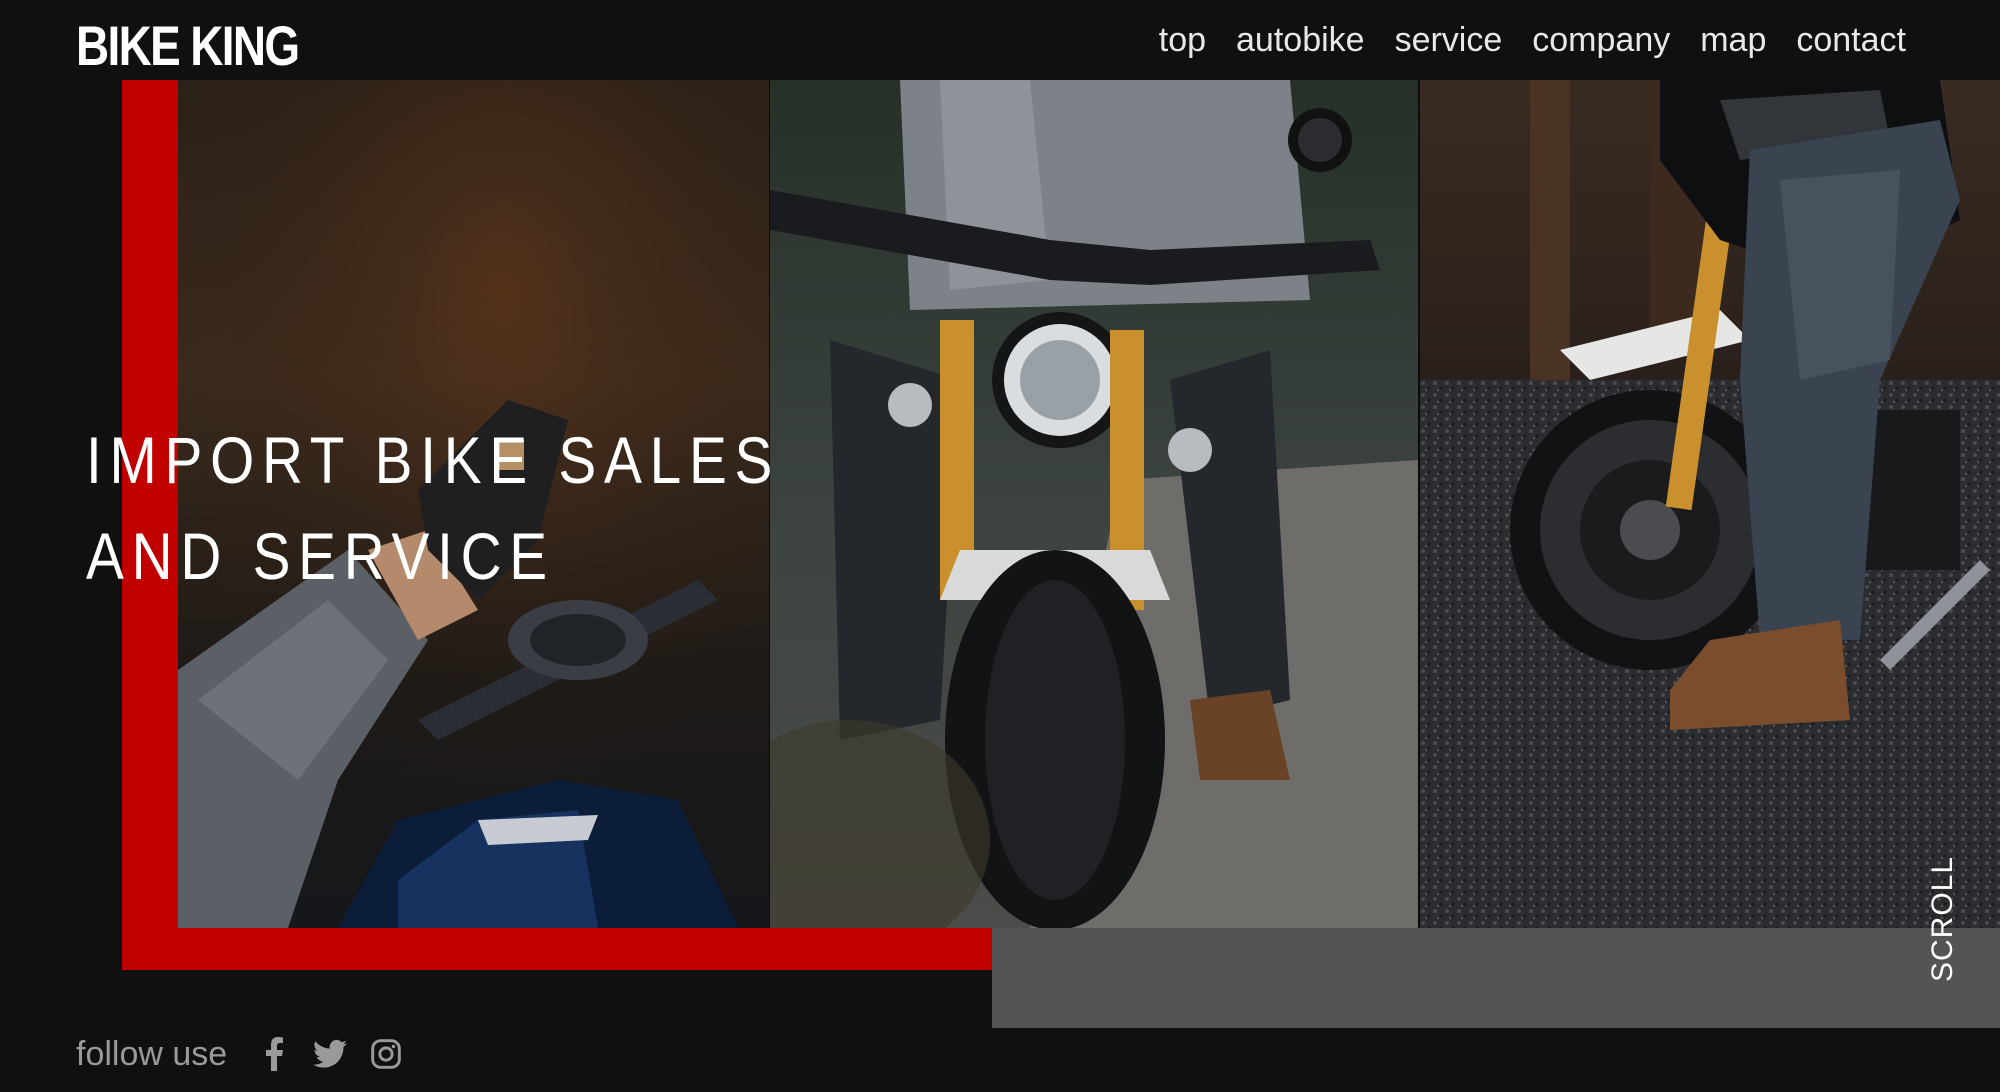 The width and height of the screenshot is (2000, 1092). Describe the element at coordinates (152, 1054) in the screenshot. I see `follow-label: follow use` at that location.